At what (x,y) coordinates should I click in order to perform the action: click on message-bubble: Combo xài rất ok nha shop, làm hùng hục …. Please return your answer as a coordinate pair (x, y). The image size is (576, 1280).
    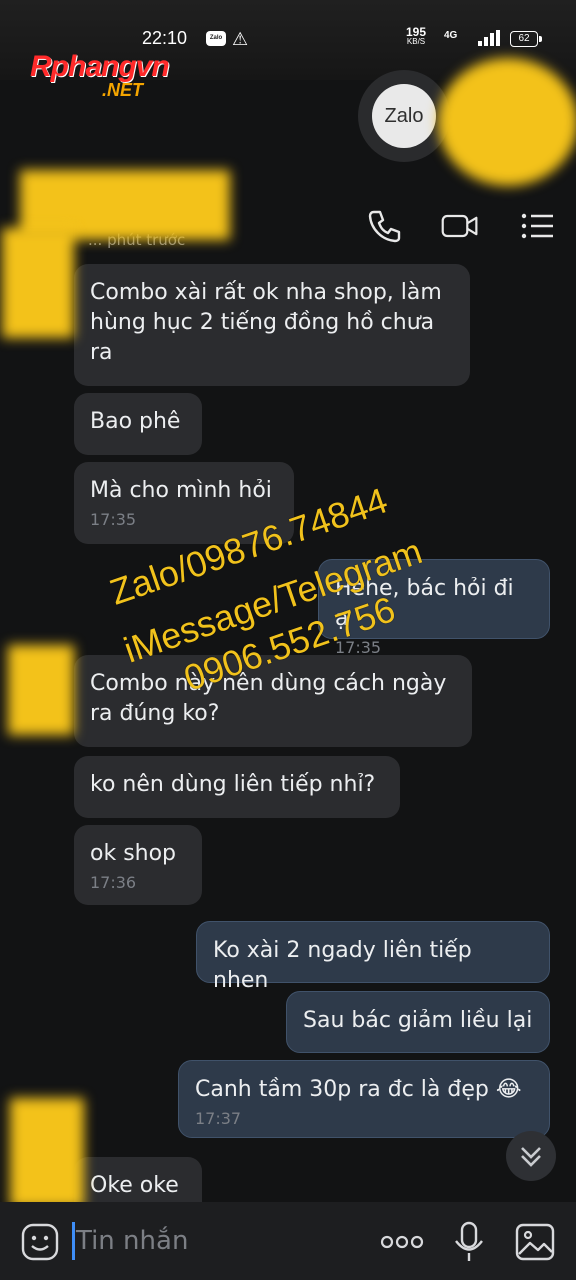
    Looking at the image, I should click on (272, 325).